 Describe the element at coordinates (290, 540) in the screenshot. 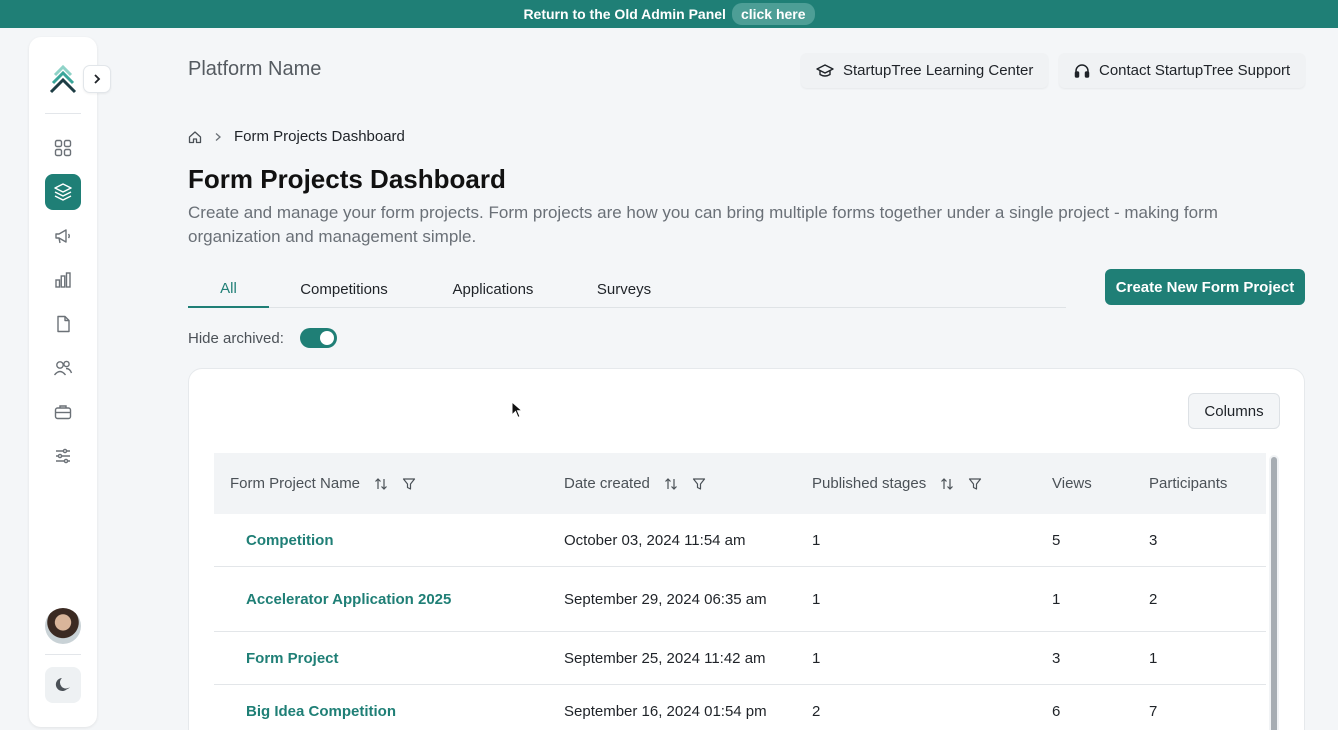

I see `project-name-link: Competition` at that location.